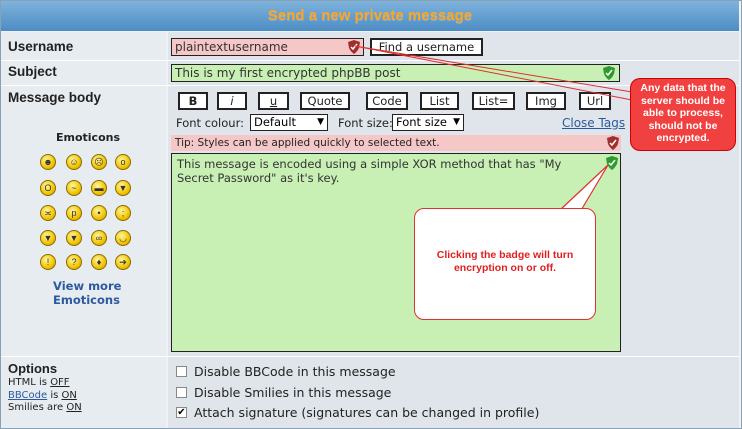 Image resolution: width=742 pixels, height=429 pixels. I want to click on exclaim-emoticon-icon: !, so click(48, 262).